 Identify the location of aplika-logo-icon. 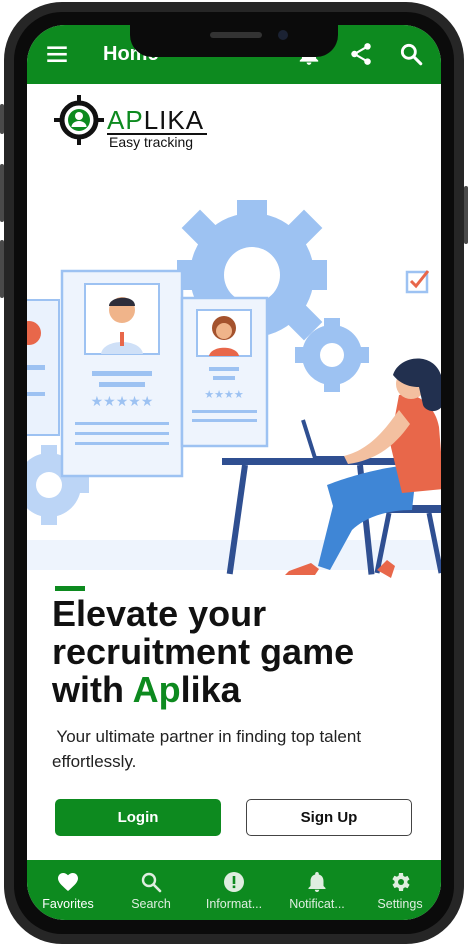
(79, 120).